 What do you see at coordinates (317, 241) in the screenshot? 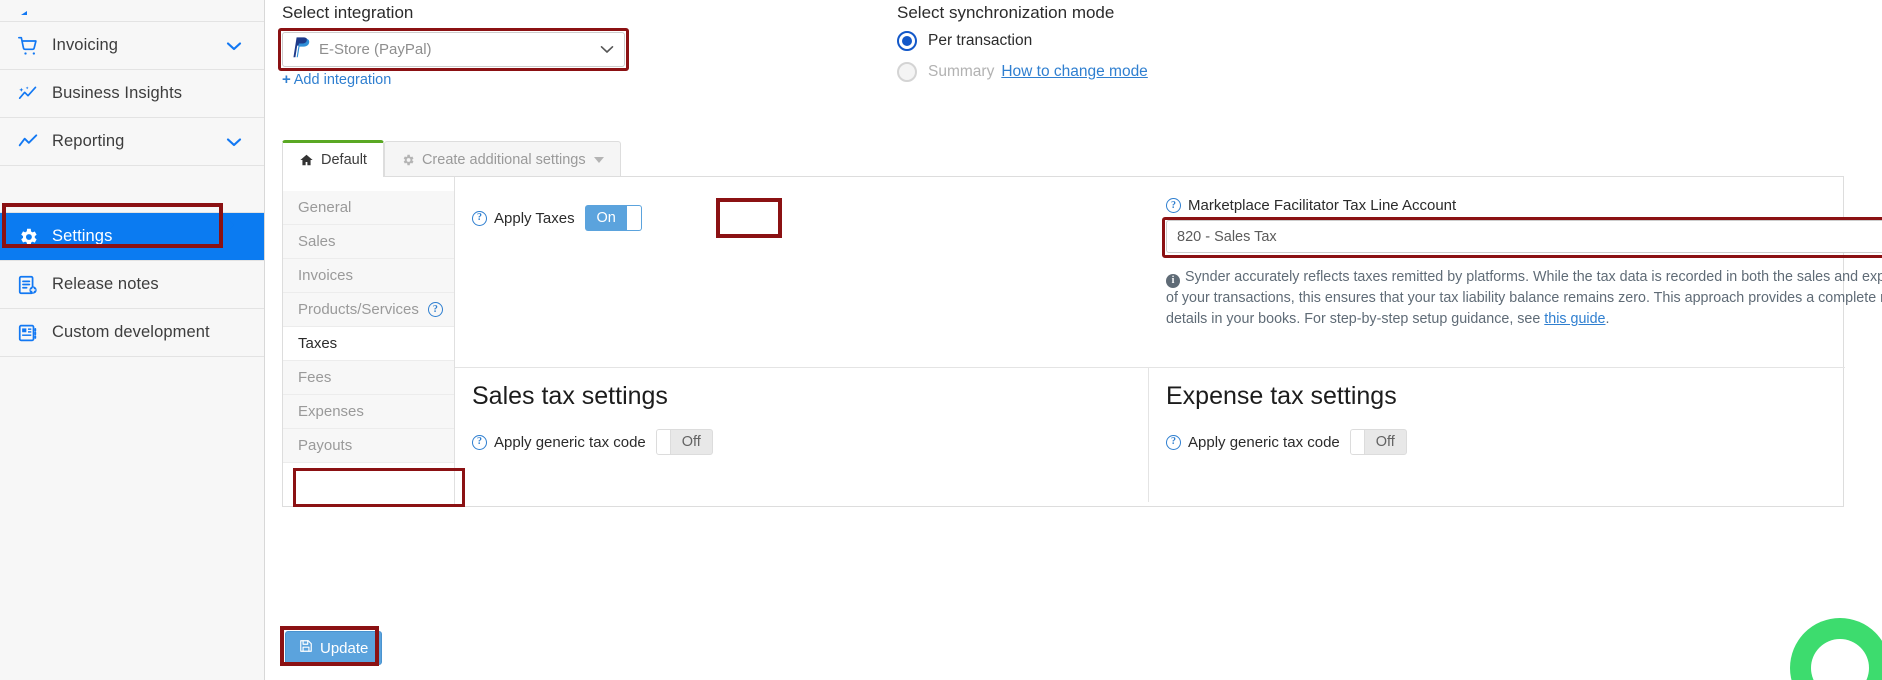
I see `sub-nav-label: Sales` at bounding box center [317, 241].